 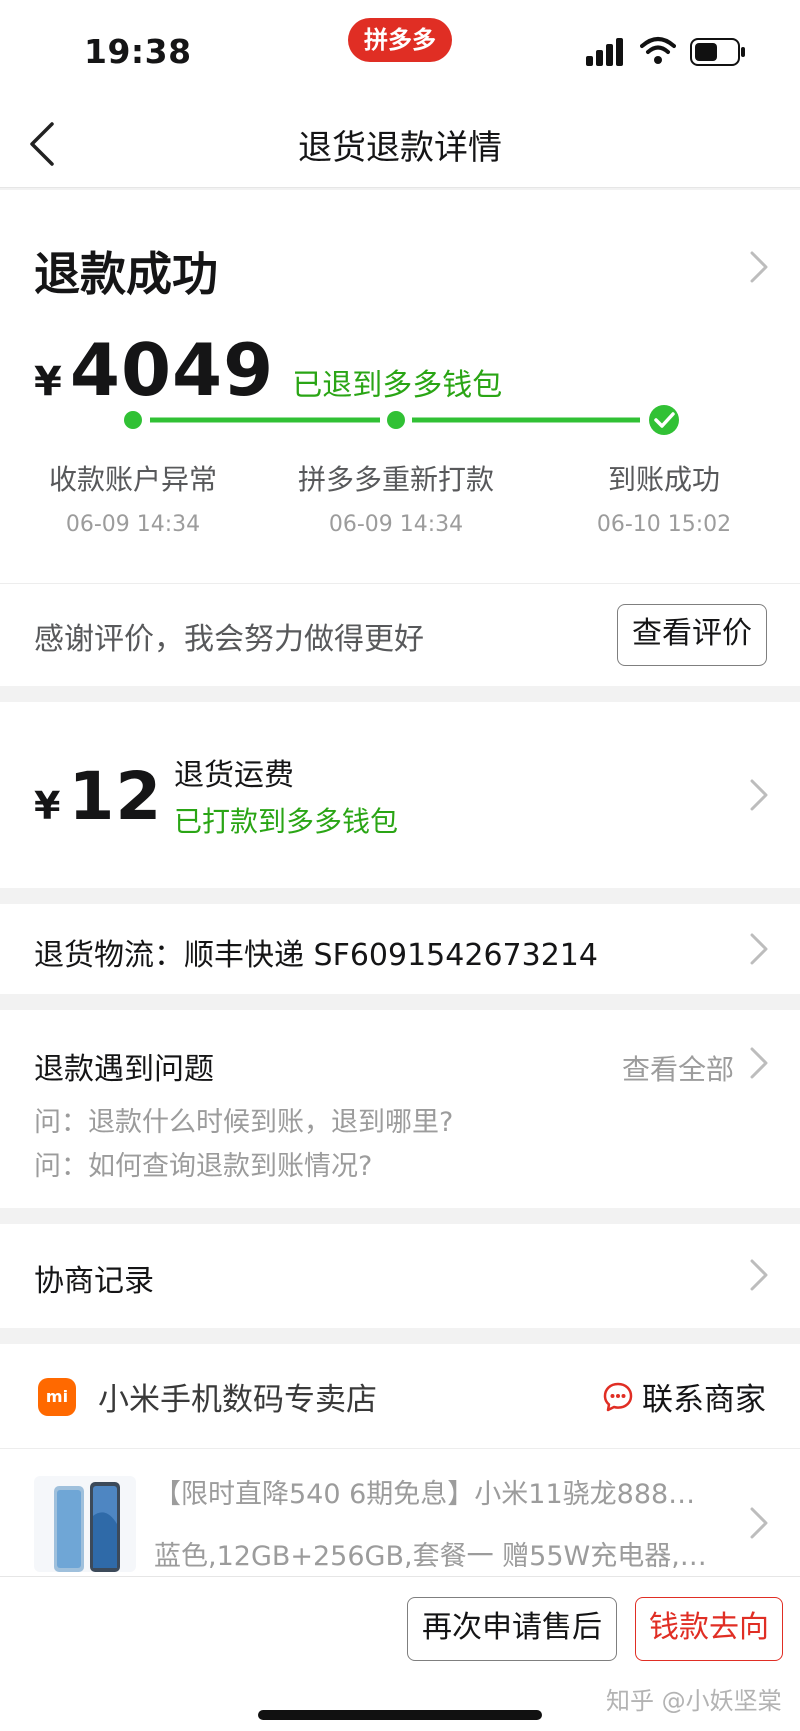 What do you see at coordinates (133, 497) in the screenshot?
I see `progress-step: 收款账户异常 06-09 14:34` at bounding box center [133, 497].